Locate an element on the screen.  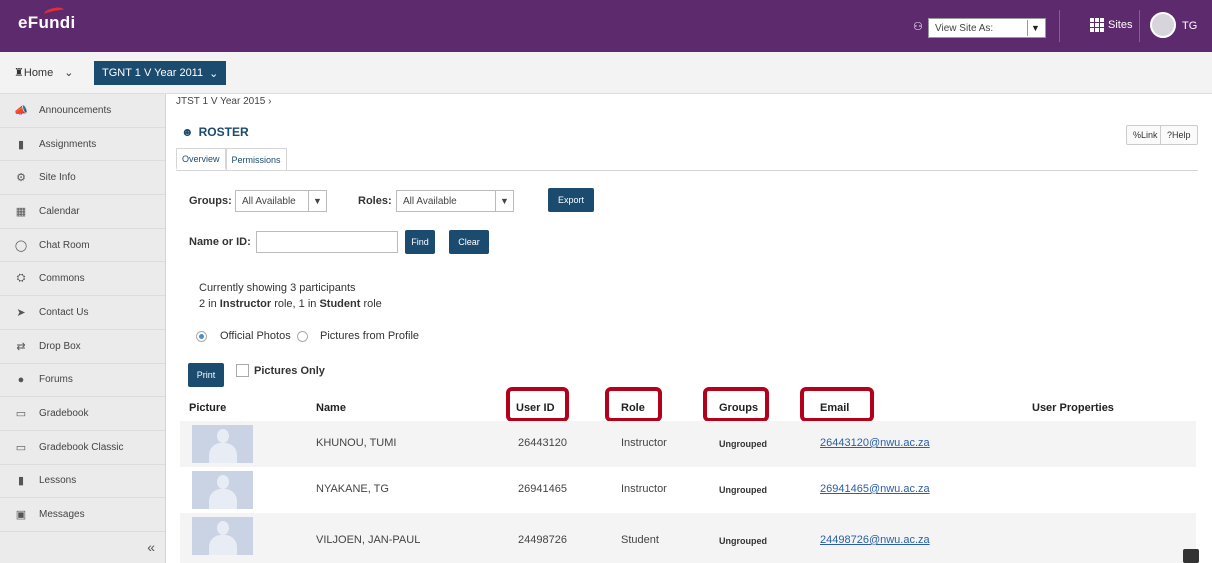
book-icon: ▭ is located at coordinates (21, 414).